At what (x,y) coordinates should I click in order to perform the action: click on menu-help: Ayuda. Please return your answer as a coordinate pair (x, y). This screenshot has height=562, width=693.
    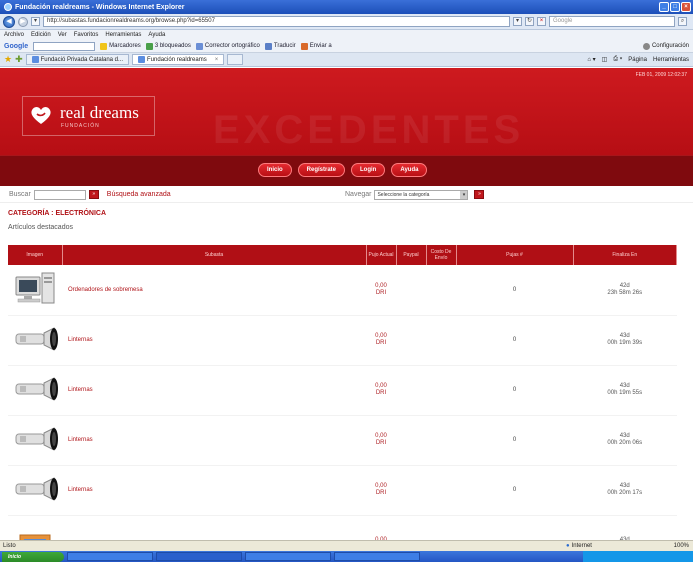
    Looking at the image, I should click on (156, 35).